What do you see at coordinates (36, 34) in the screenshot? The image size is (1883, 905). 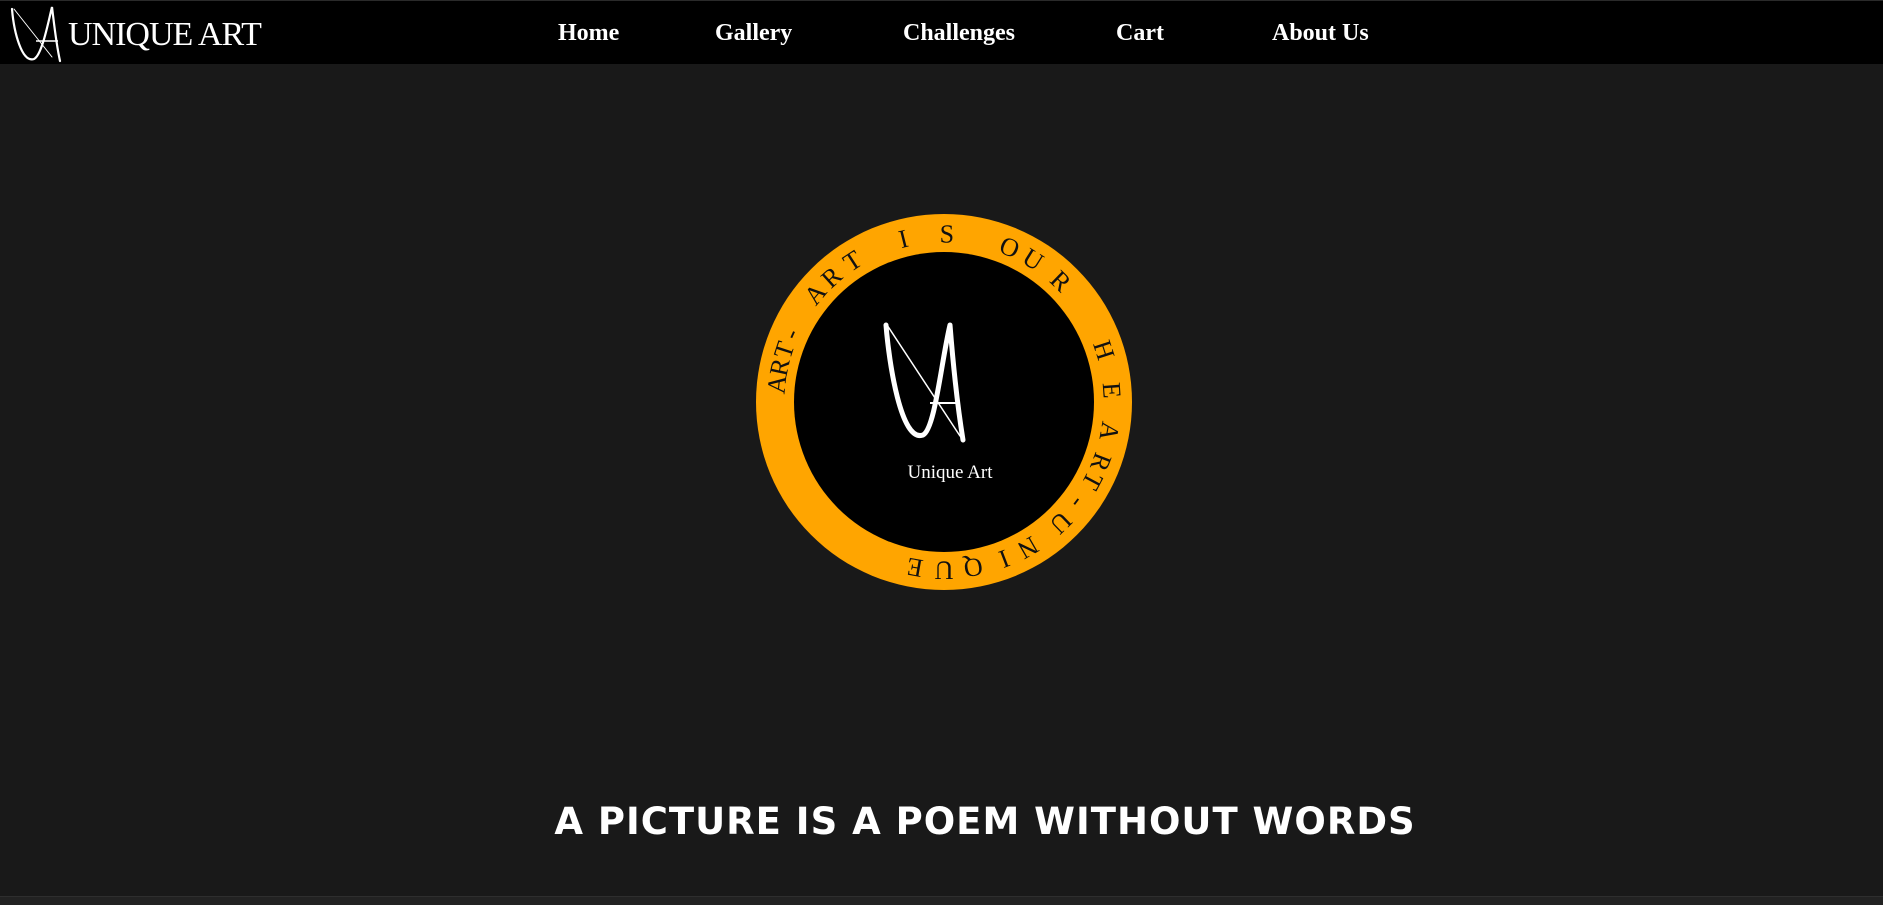 I see `ua-monogram-icon` at bounding box center [36, 34].